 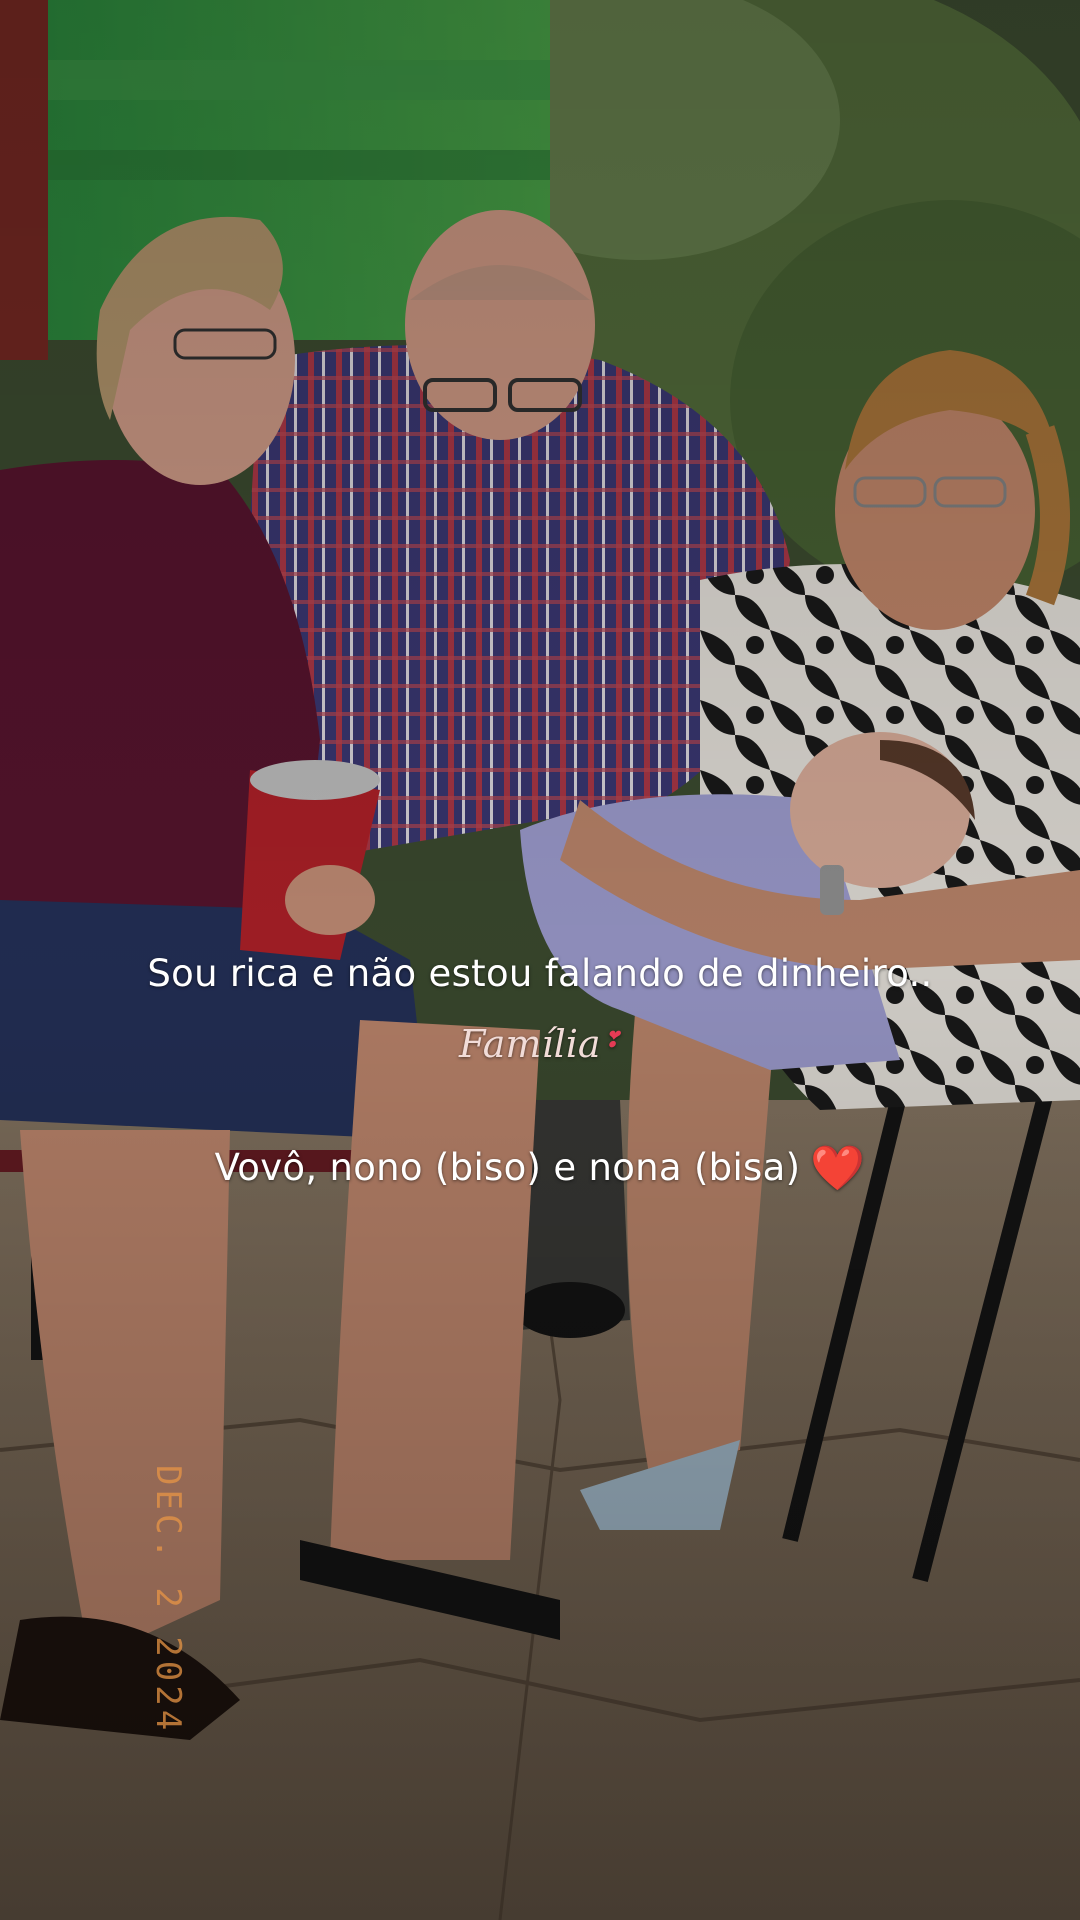 I want to click on familia-sticker: Família❣, so click(x=540, y=1044).